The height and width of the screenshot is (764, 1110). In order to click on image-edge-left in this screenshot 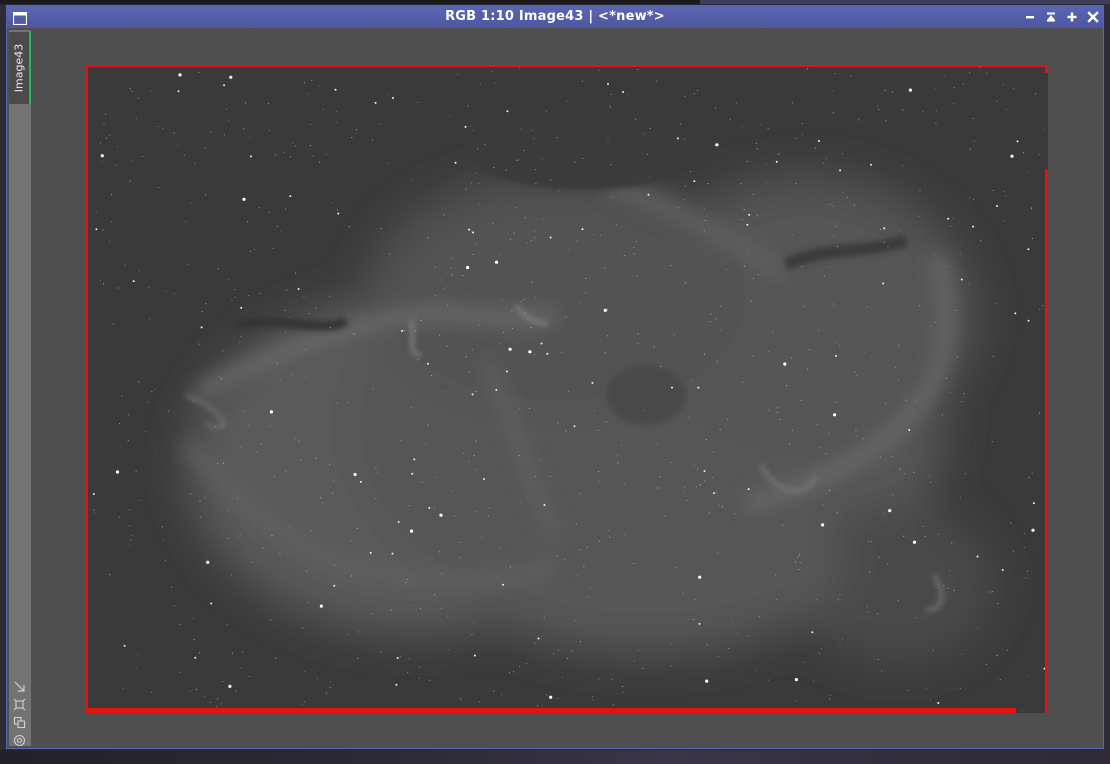, I will do `click(87, 389)`.